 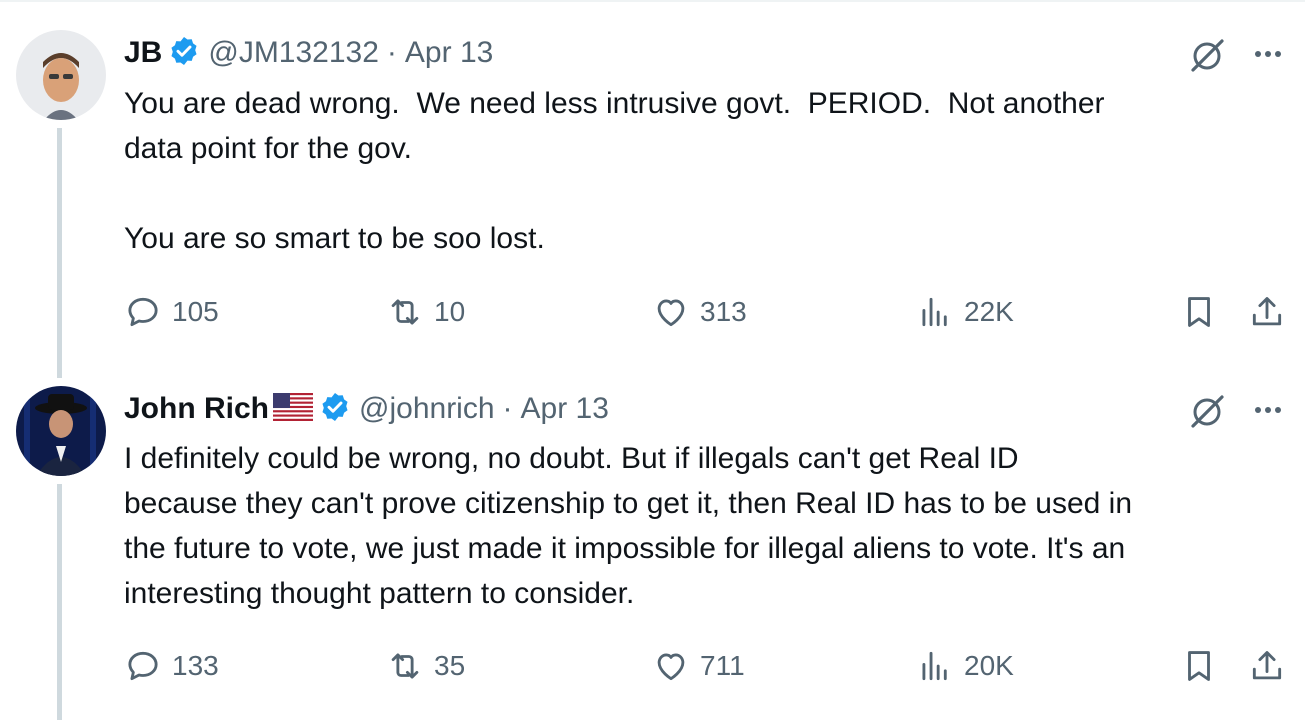 I want to click on views-button: 20K, so click(x=965, y=666).